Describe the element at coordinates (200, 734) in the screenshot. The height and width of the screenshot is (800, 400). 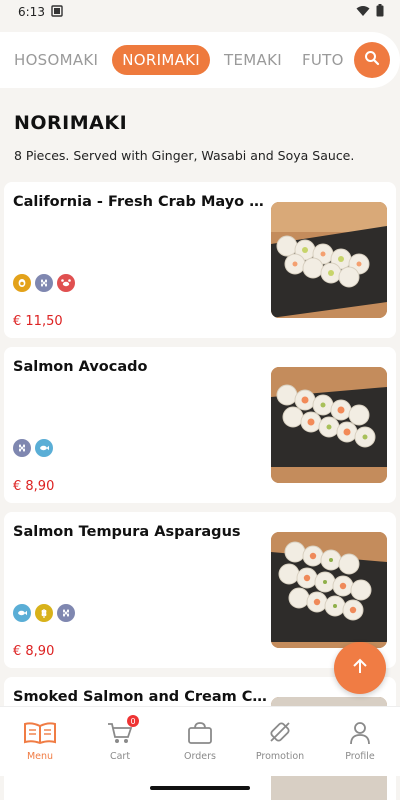
I see `bag-icon` at that location.